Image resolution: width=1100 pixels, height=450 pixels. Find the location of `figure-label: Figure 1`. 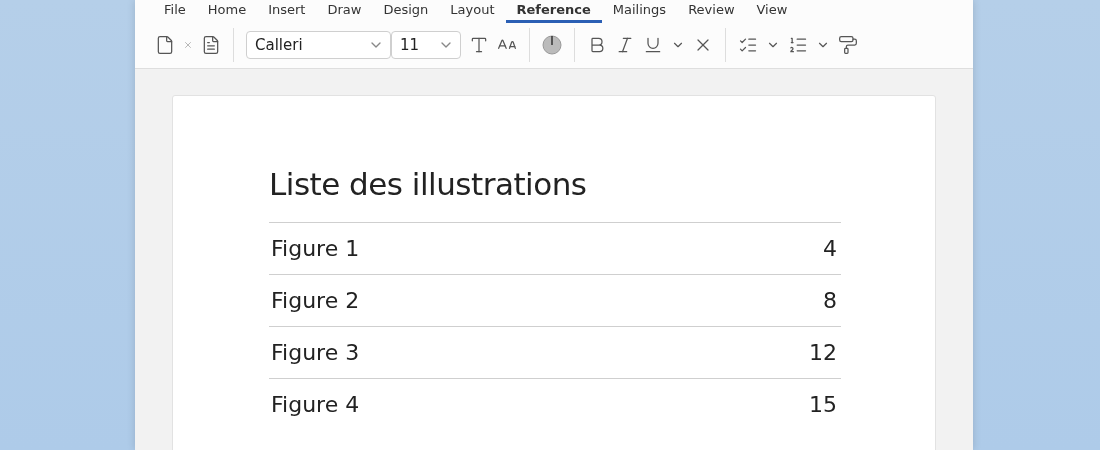

figure-label: Figure 1 is located at coordinates (315, 248).